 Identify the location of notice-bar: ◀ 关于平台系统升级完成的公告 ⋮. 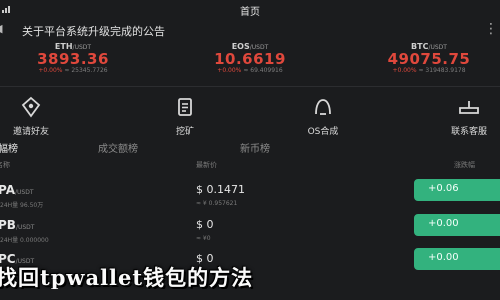
(250, 31).